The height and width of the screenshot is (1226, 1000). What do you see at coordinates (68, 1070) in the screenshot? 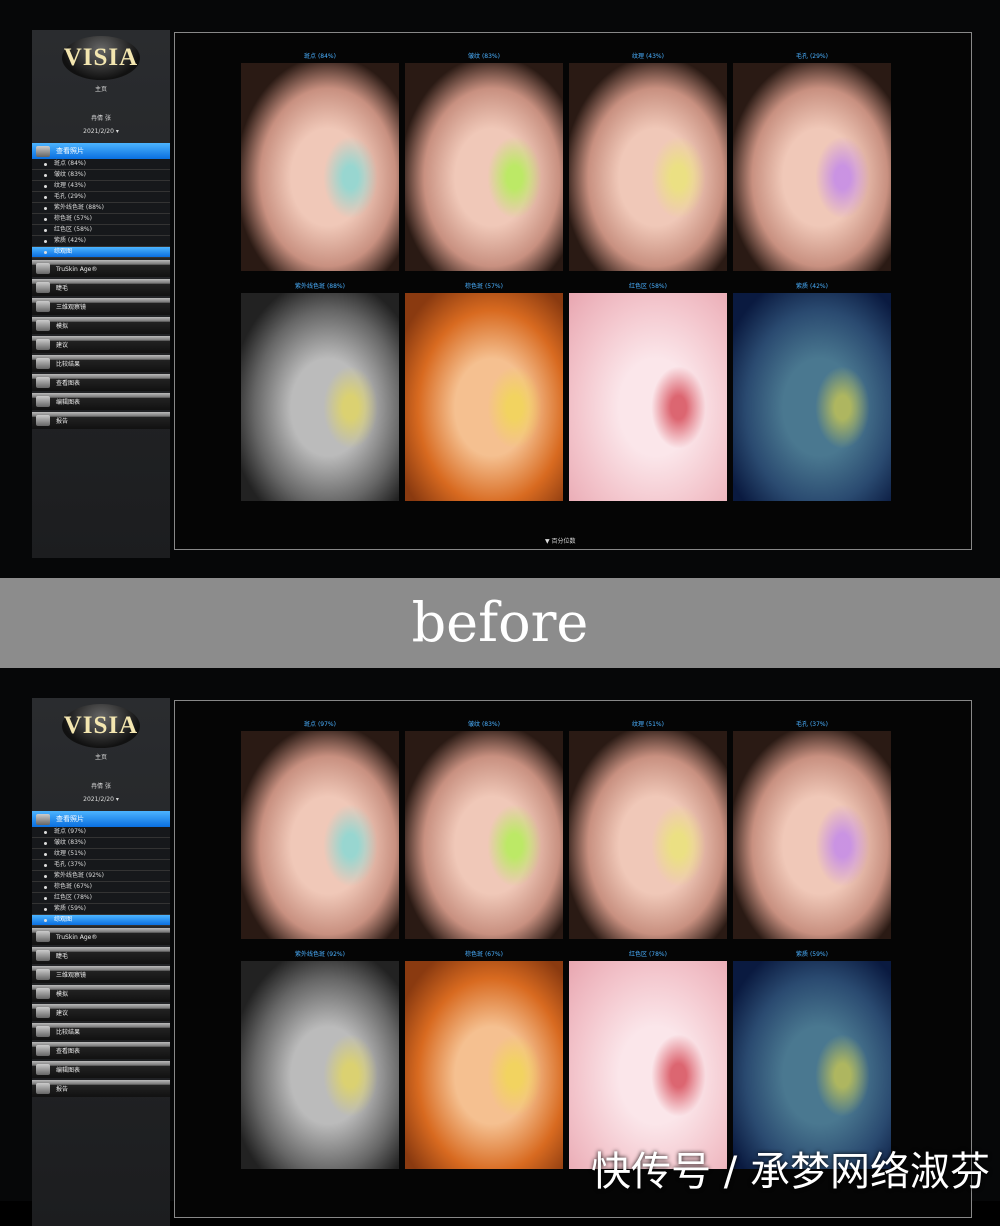
I see `menu-label: 编辑图表` at bounding box center [68, 1070].